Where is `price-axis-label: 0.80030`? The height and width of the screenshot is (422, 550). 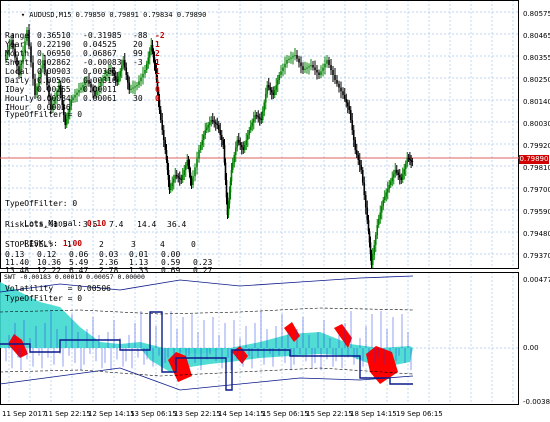
price-axis-label: 0.80030 is located at coordinates (536, 124).